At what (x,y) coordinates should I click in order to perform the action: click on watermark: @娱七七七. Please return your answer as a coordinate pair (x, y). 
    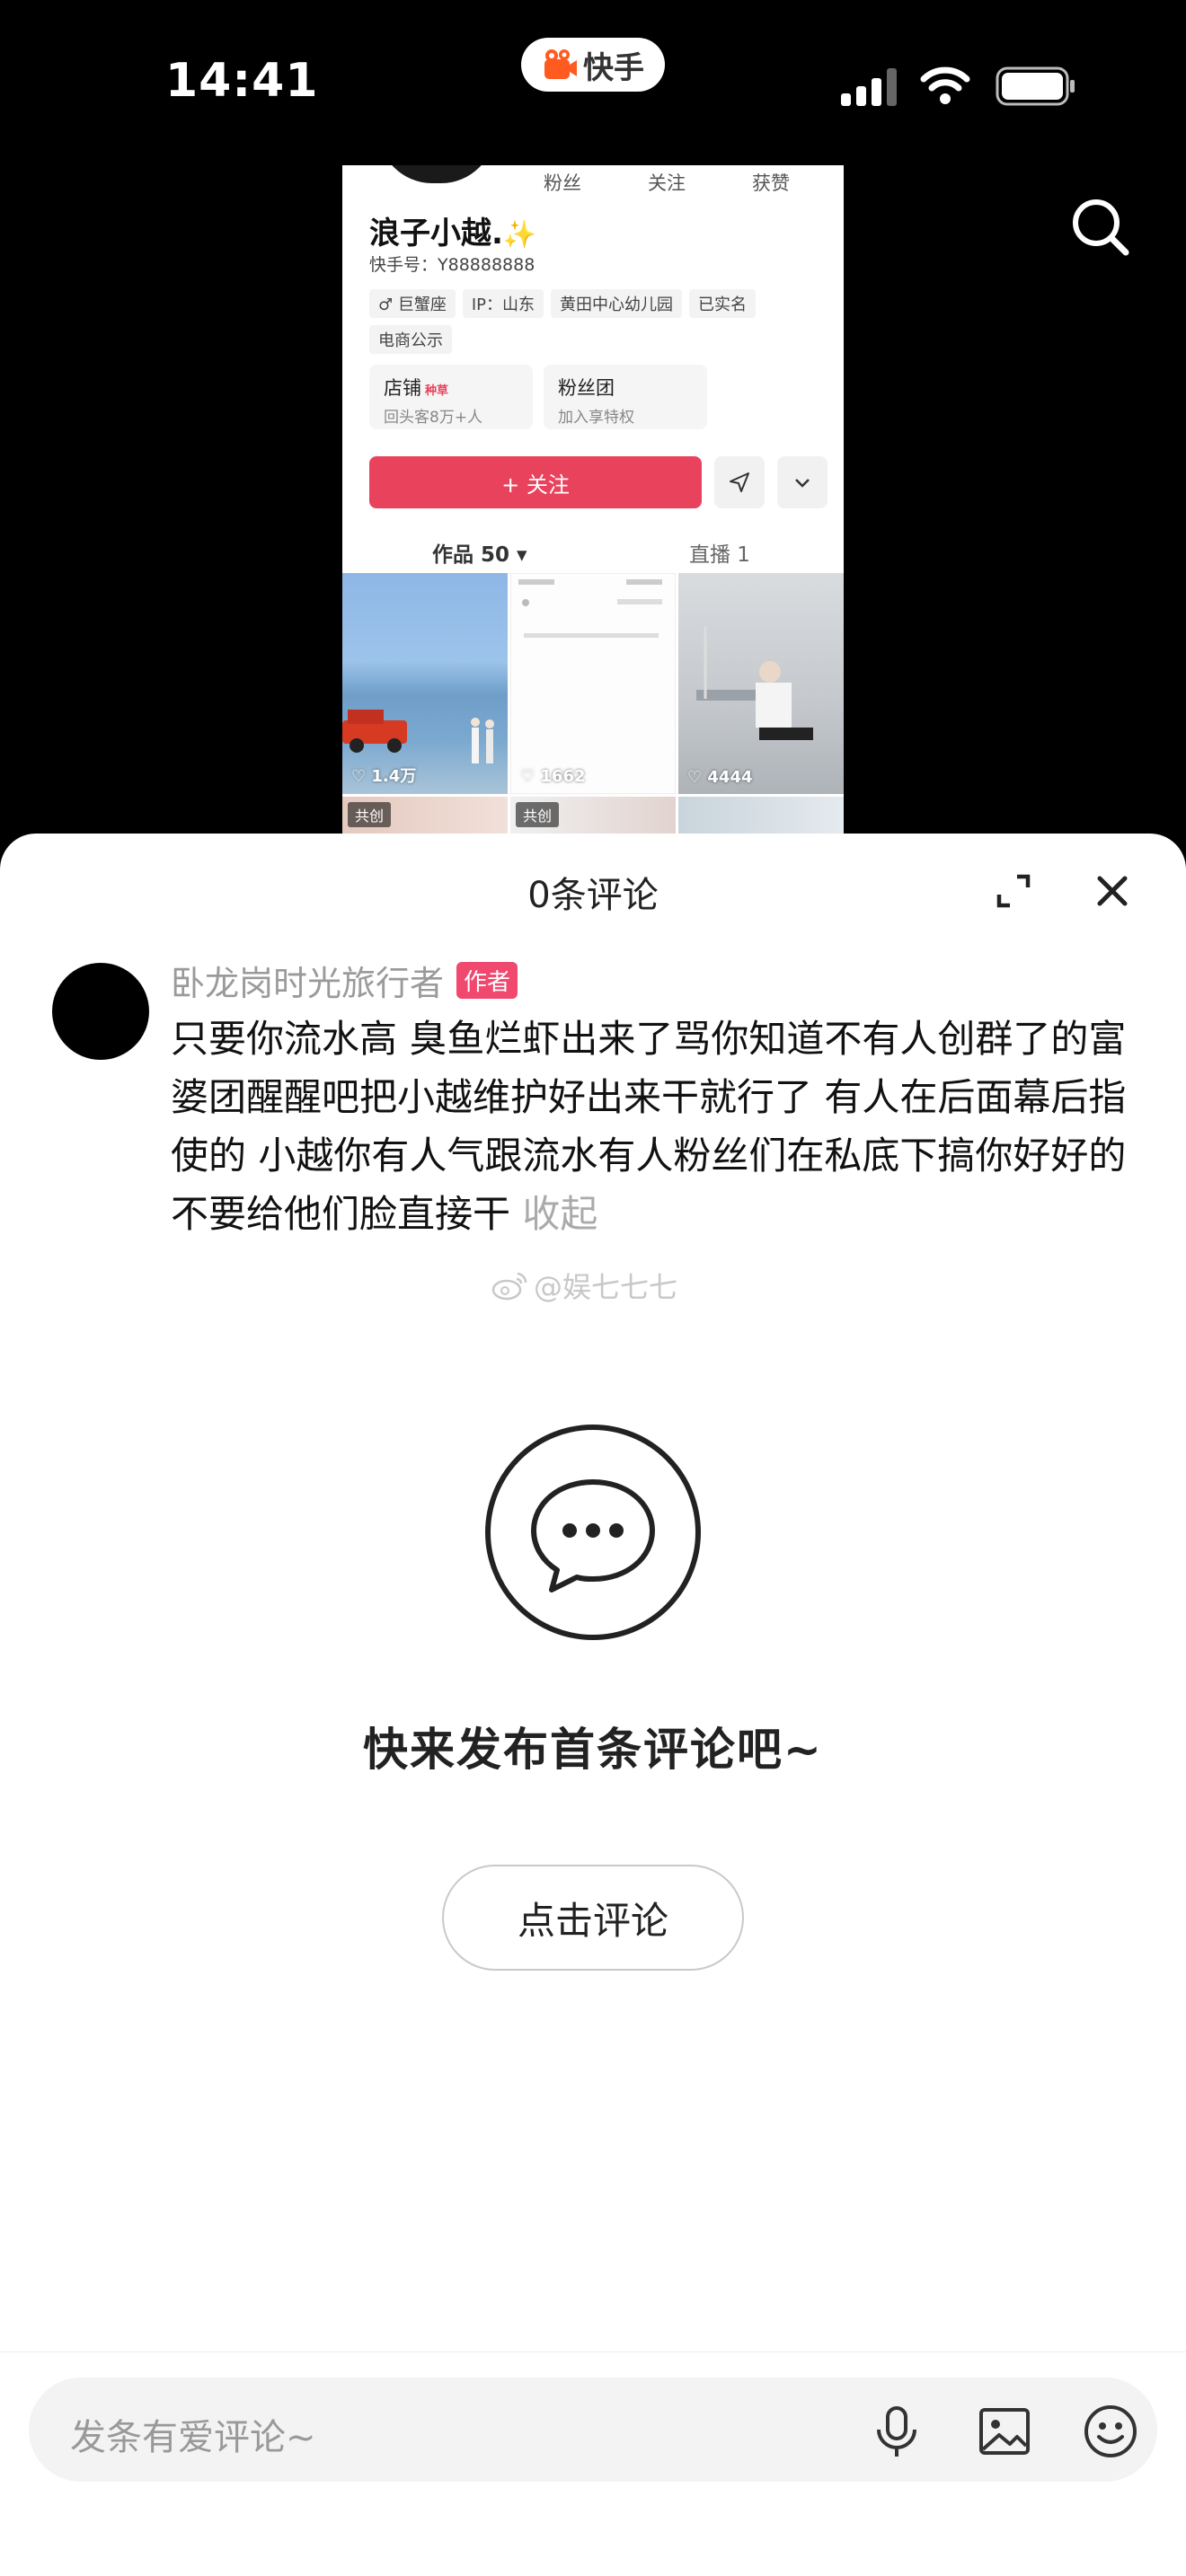
    Looking at the image, I should click on (584, 1285).